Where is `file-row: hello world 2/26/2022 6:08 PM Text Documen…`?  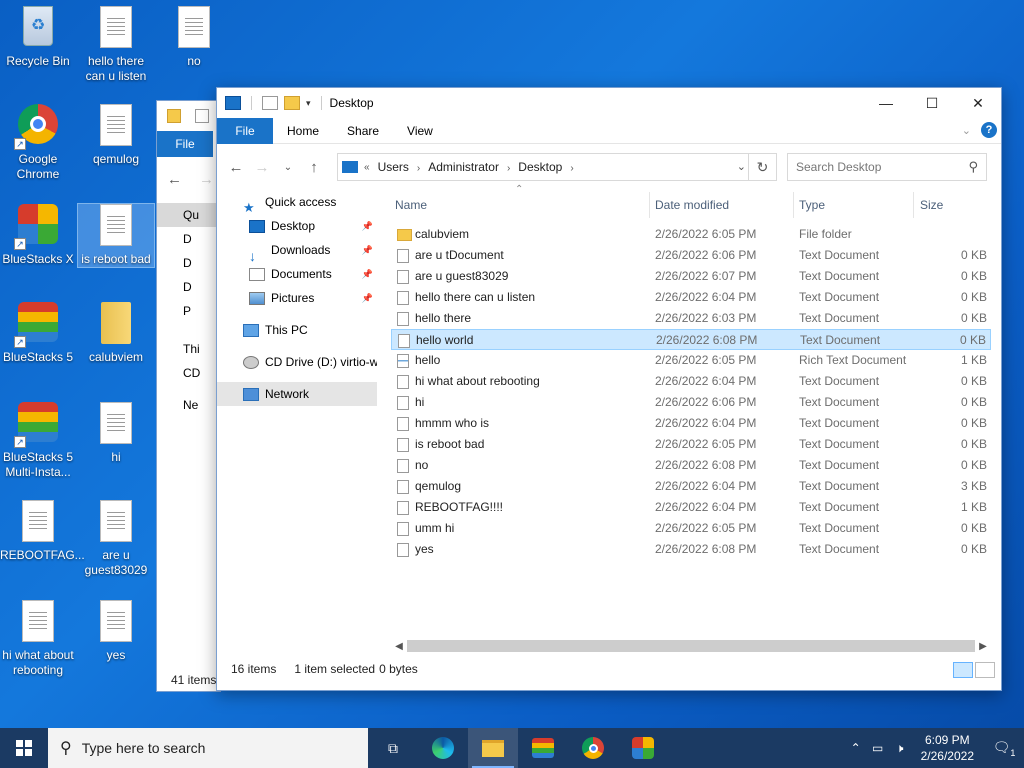
file-row: hello world 2/26/2022 6:08 PM Text Documen… is located at coordinates (691, 339).